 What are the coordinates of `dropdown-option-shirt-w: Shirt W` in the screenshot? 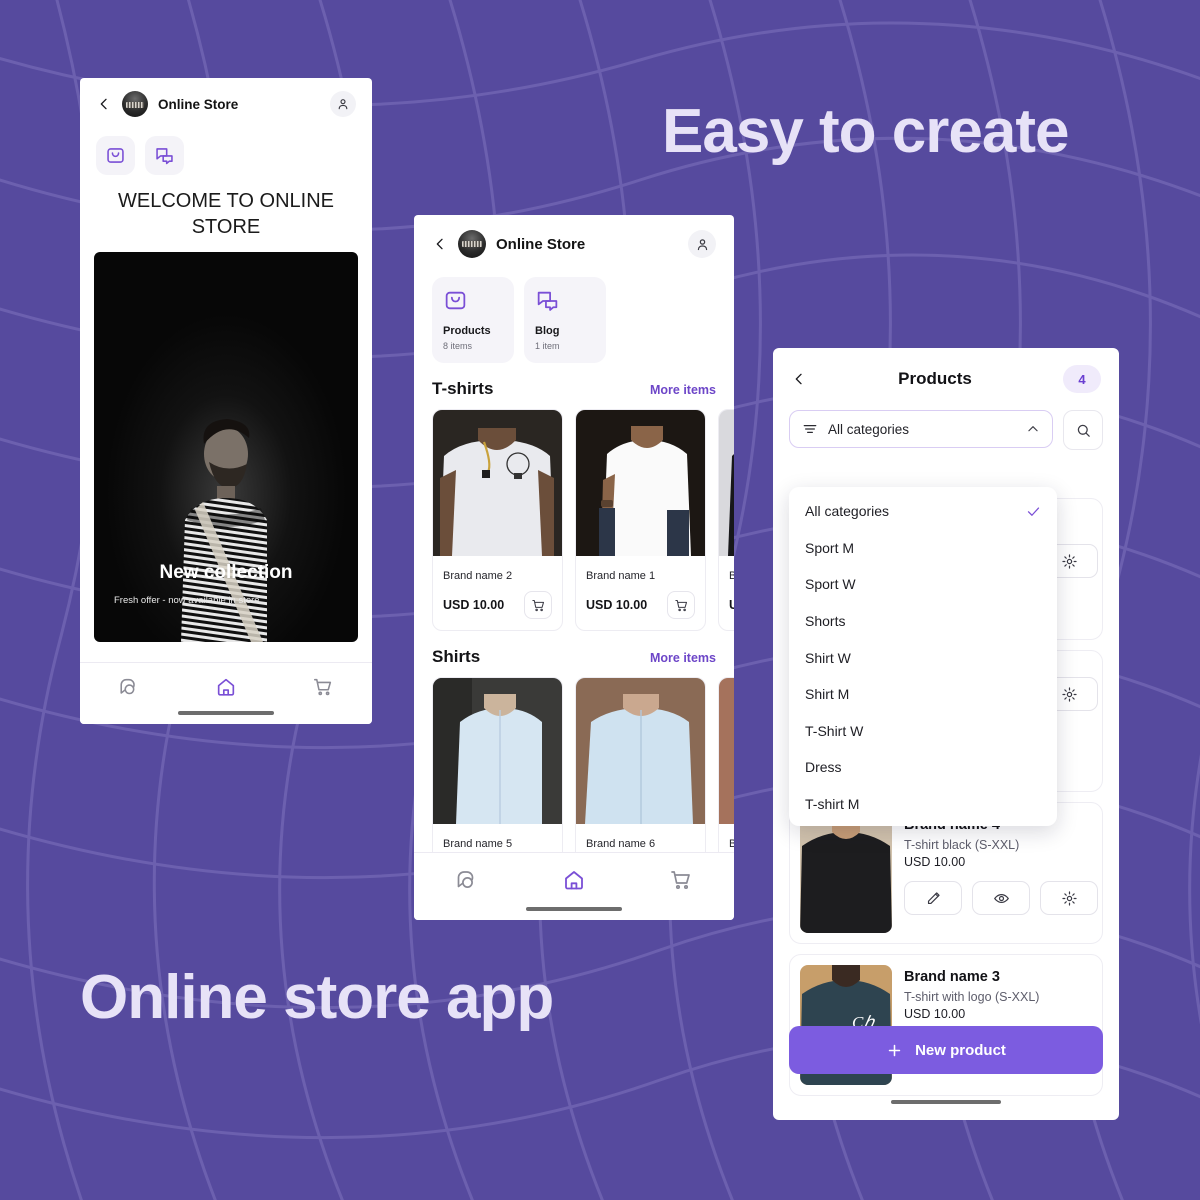 It's located at (923, 657).